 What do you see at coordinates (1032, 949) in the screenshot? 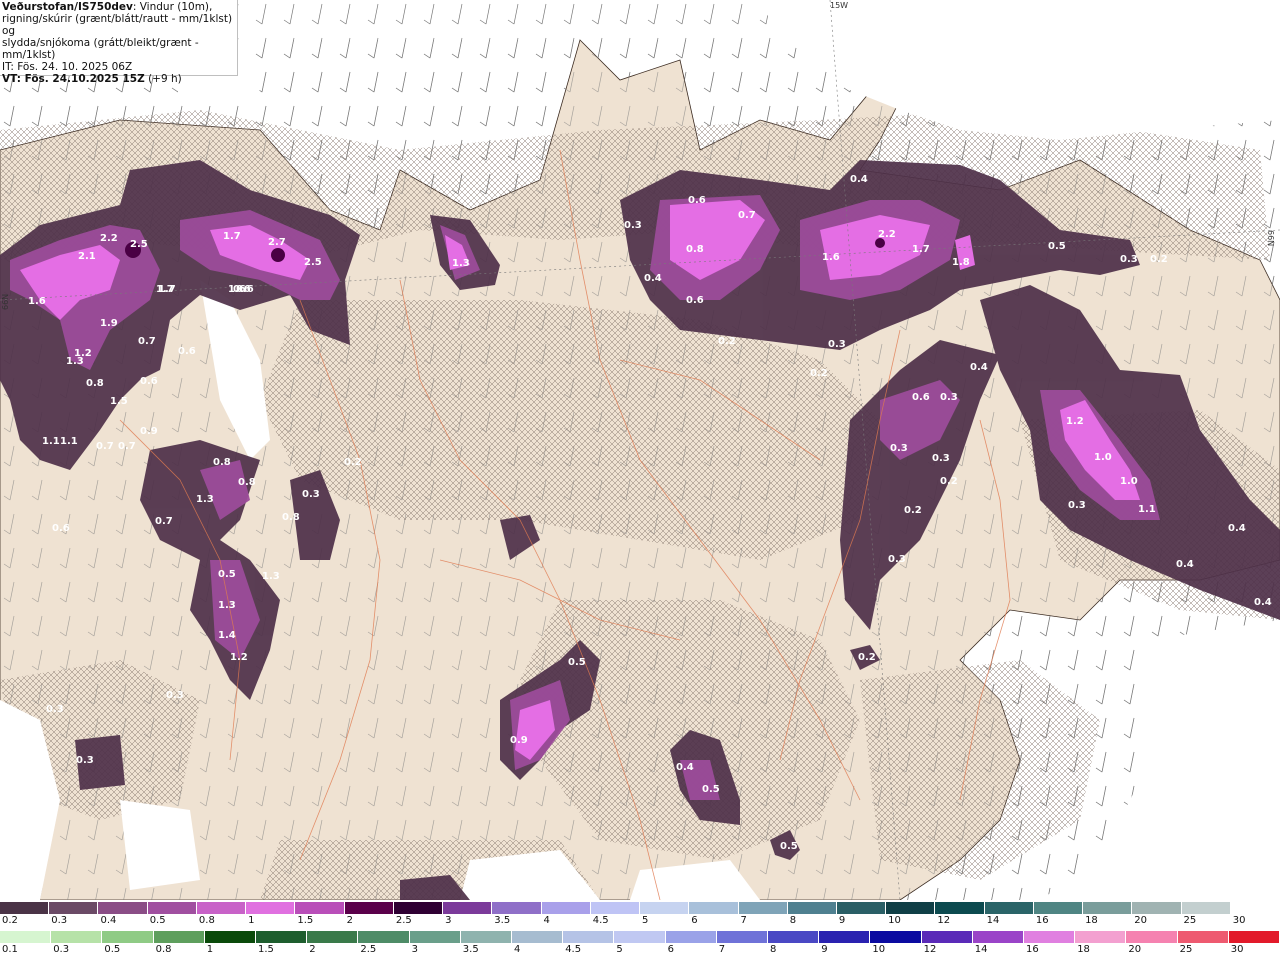
I see `legend-tick-label: 16` at bounding box center [1032, 949].